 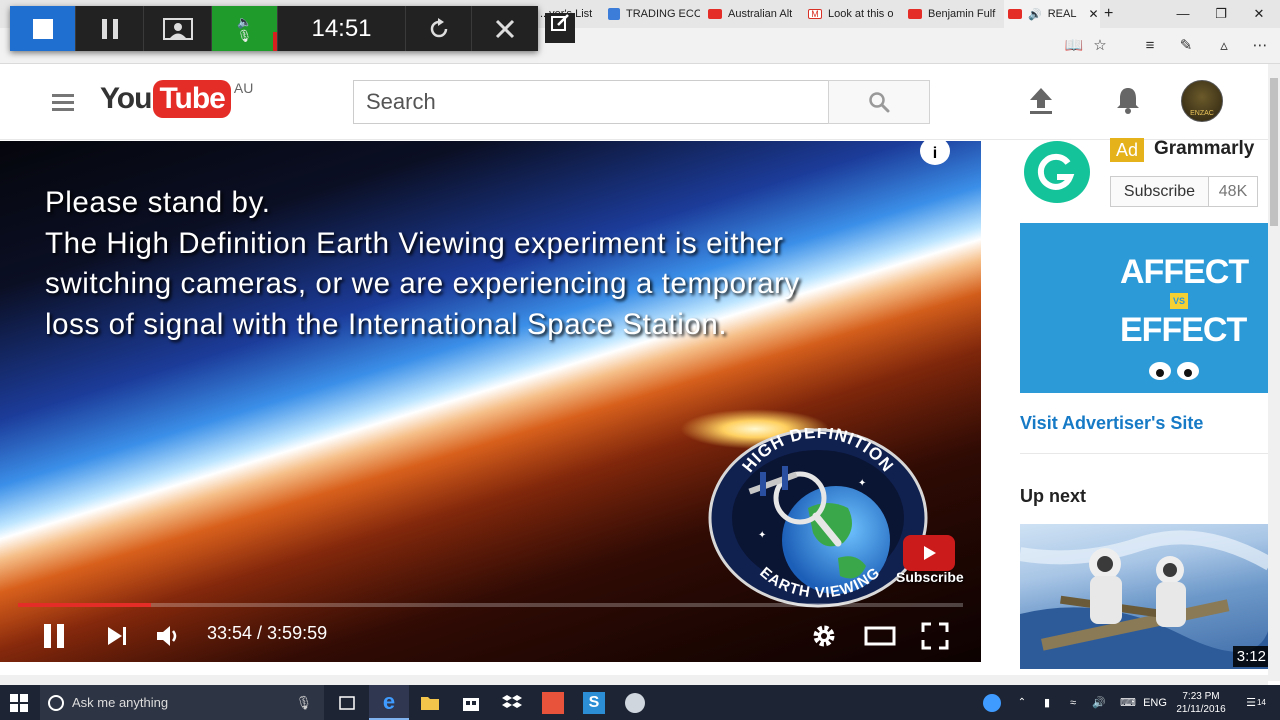 I want to click on pause-button, so click(x=54, y=636).